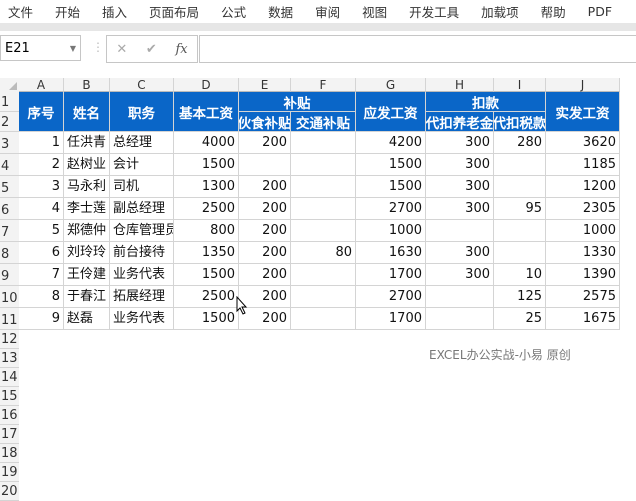 This screenshot has width=636, height=501. Describe the element at coordinates (391, 112) in the screenshot. I see `header-gross: 应发工资` at that location.